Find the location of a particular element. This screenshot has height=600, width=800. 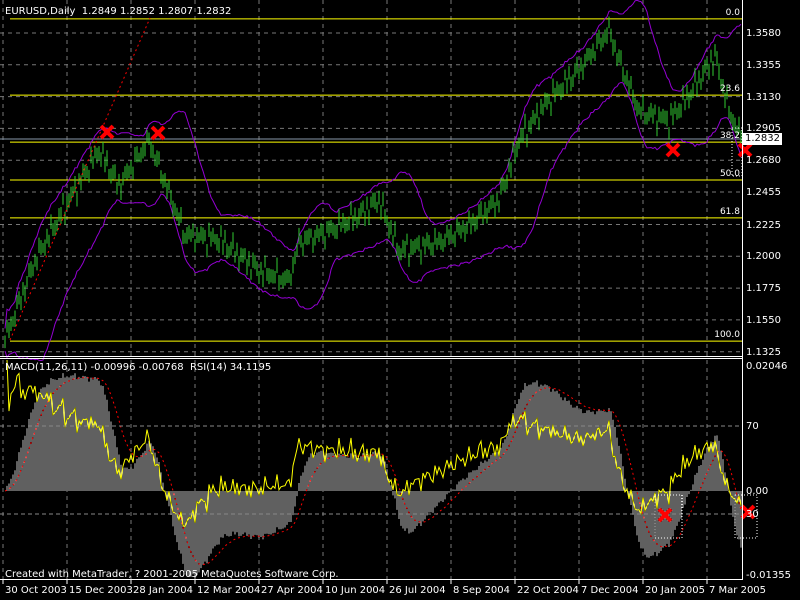

rsi-label: RSI(14) 34.1195 is located at coordinates (230, 367).